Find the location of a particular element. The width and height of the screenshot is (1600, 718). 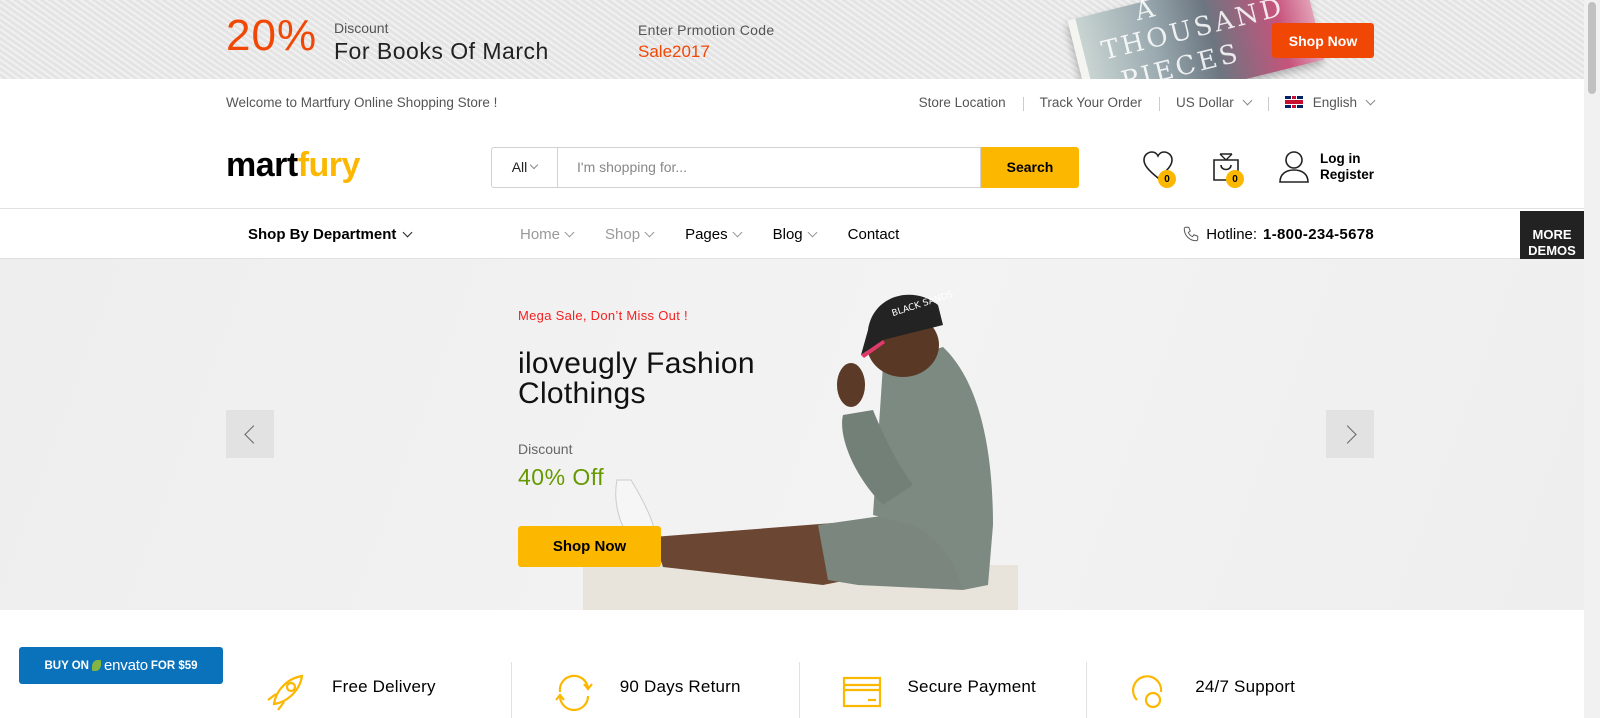

envato-brand: envato is located at coordinates (126, 665).